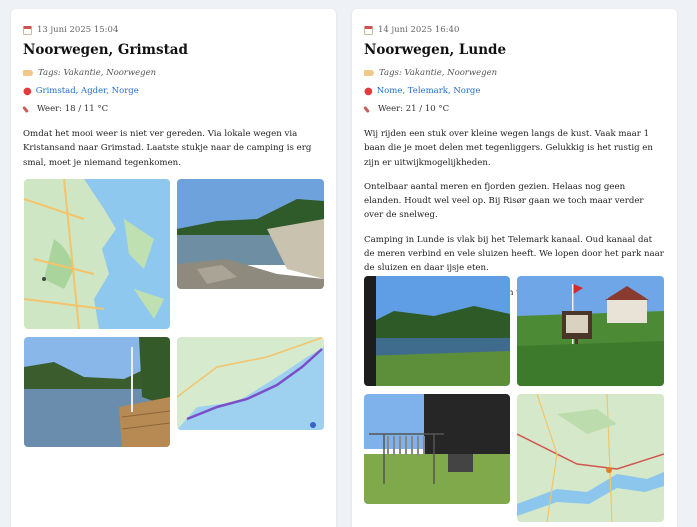 The width and height of the screenshot is (697, 527). I want to click on photo-drying-rack, so click(437, 449).